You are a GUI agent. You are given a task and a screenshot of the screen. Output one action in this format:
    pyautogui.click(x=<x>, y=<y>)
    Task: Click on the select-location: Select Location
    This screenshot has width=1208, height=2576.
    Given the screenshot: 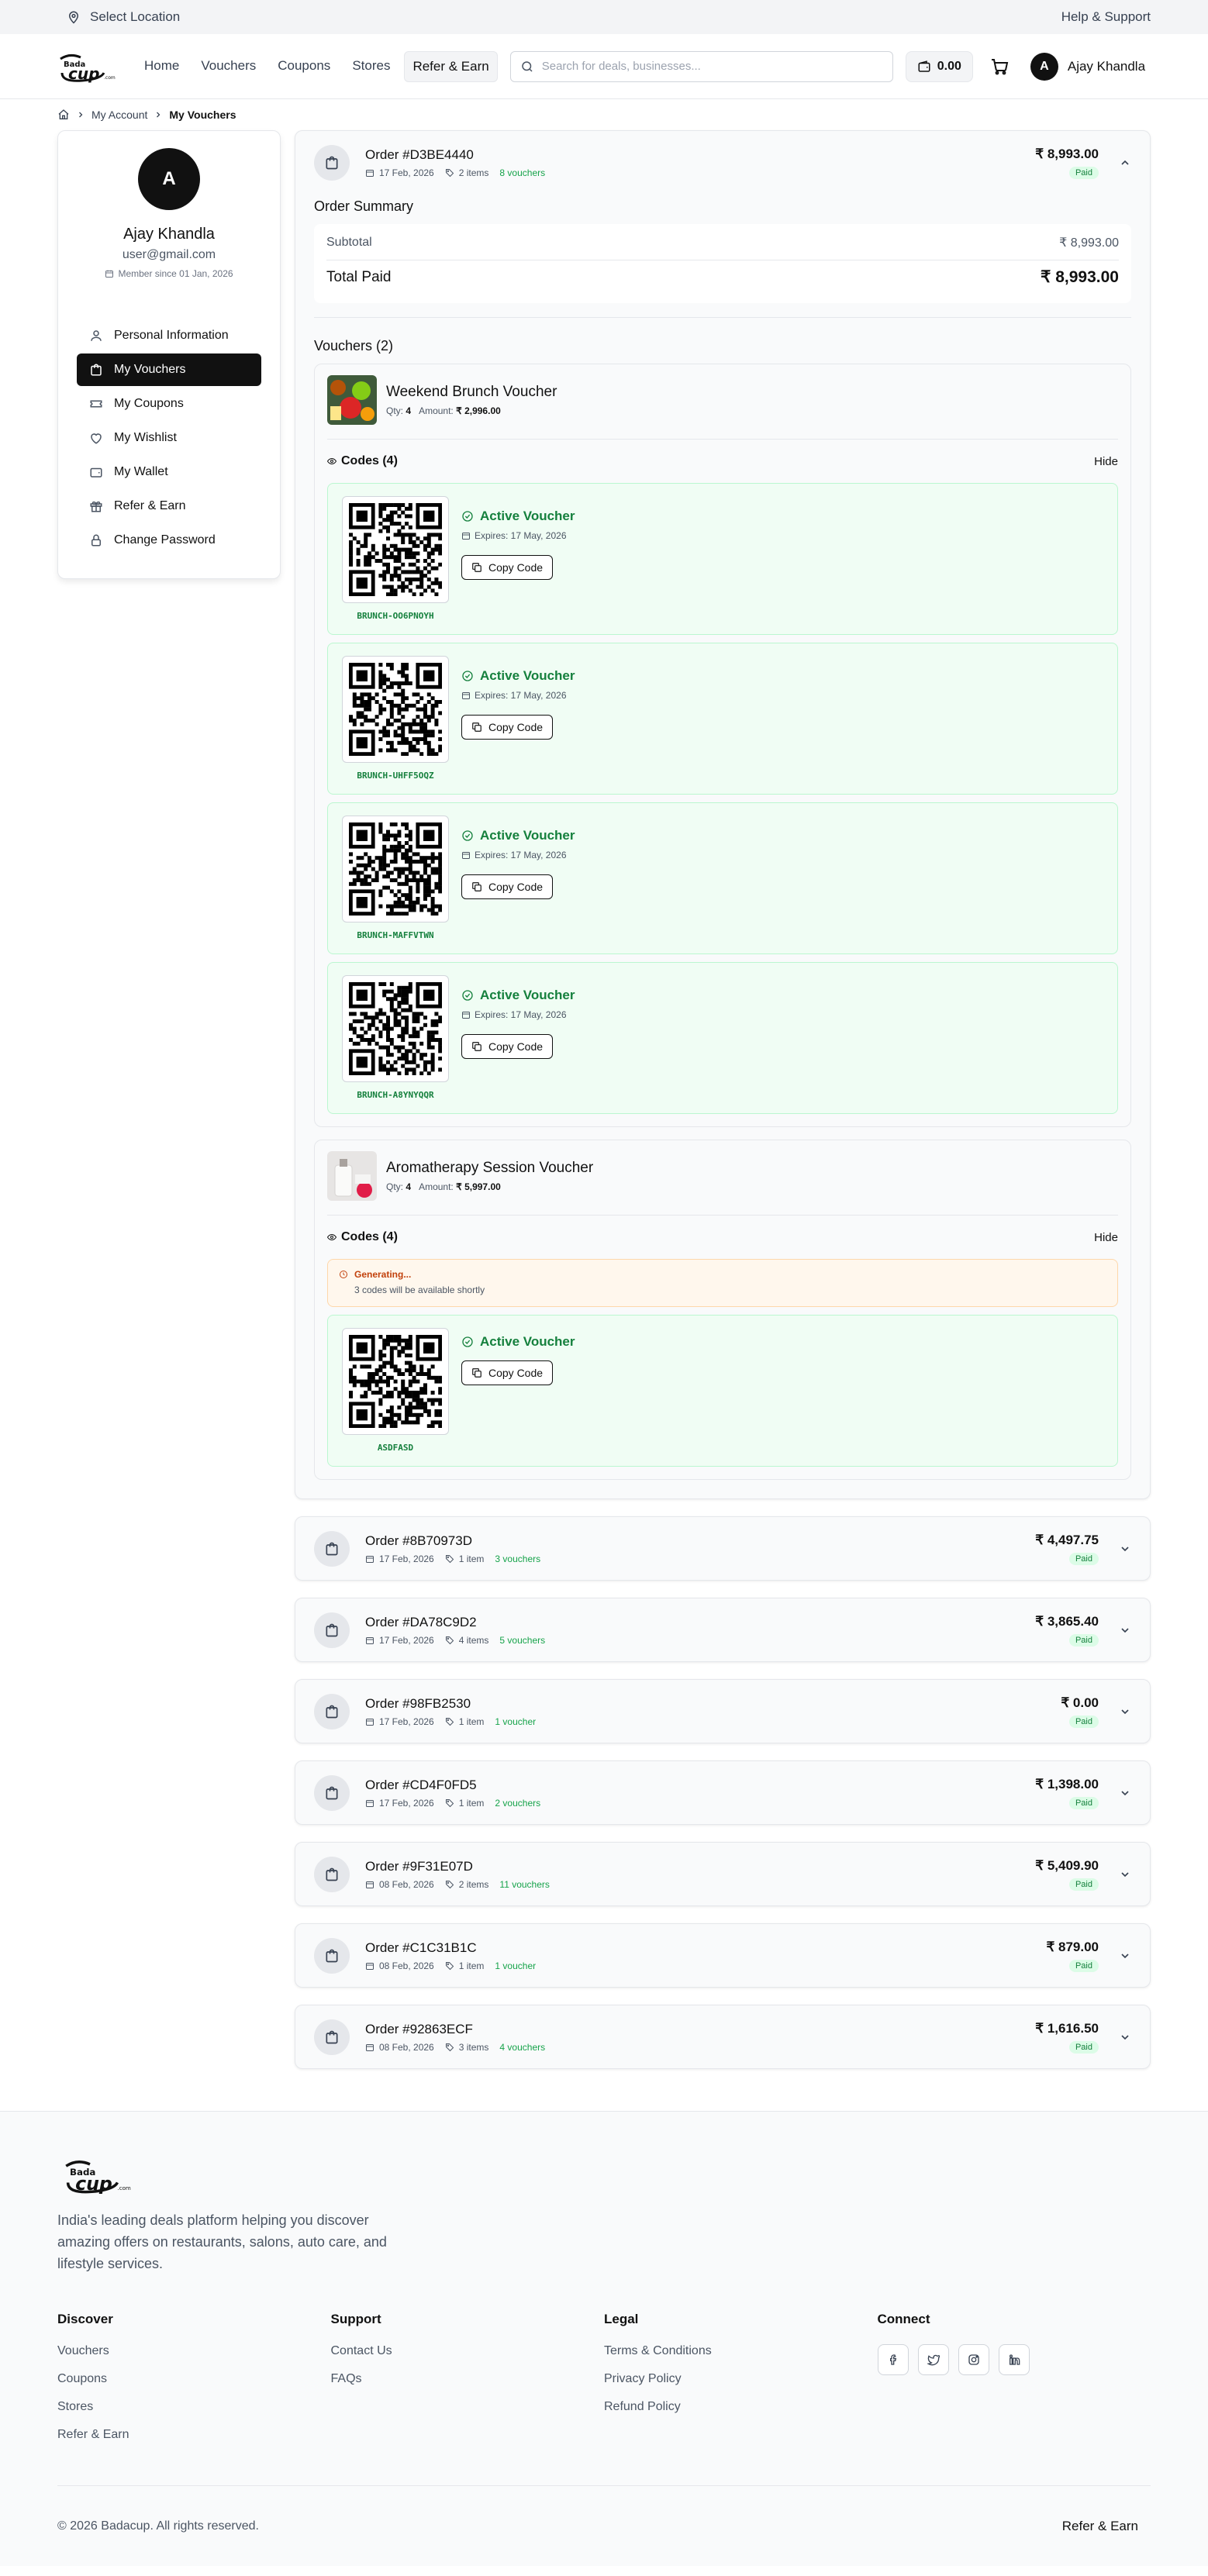 What is the action you would take?
    pyautogui.click(x=124, y=17)
    